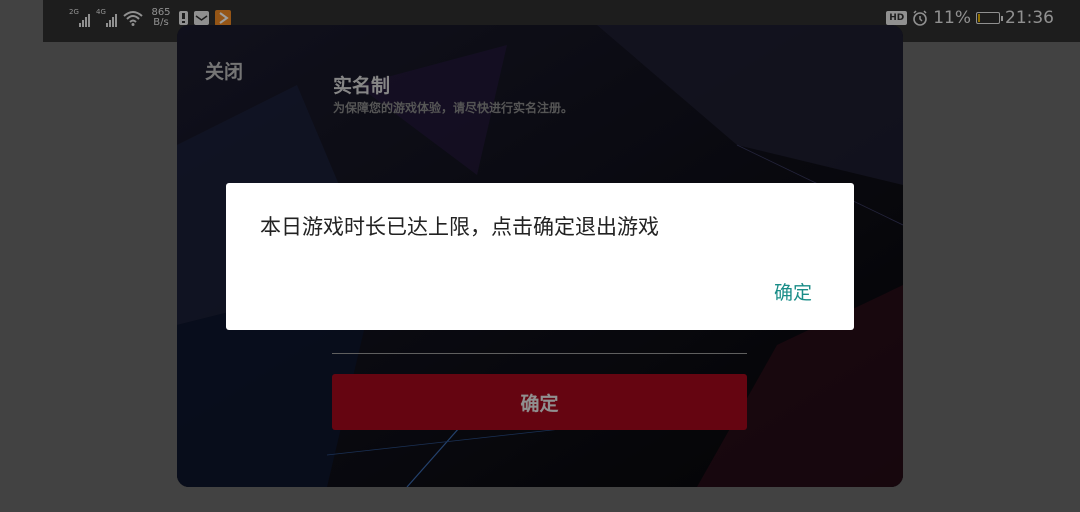 This screenshot has height=512, width=1080. What do you see at coordinates (459, 227) in the screenshot?
I see `dialog-message: 本日游戏时长已达上限，点击确定退出游戏` at bounding box center [459, 227].